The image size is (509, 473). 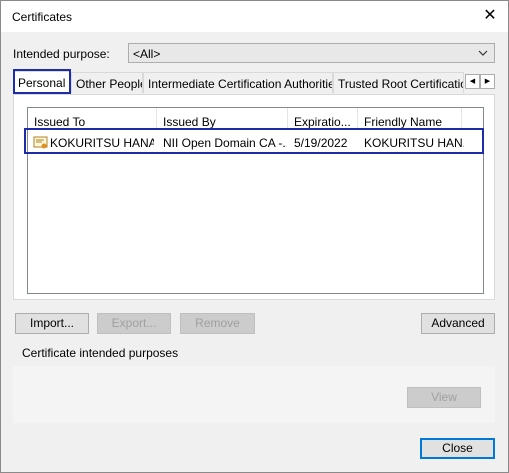 I want to click on advanced-button: Advanced, so click(x=458, y=323).